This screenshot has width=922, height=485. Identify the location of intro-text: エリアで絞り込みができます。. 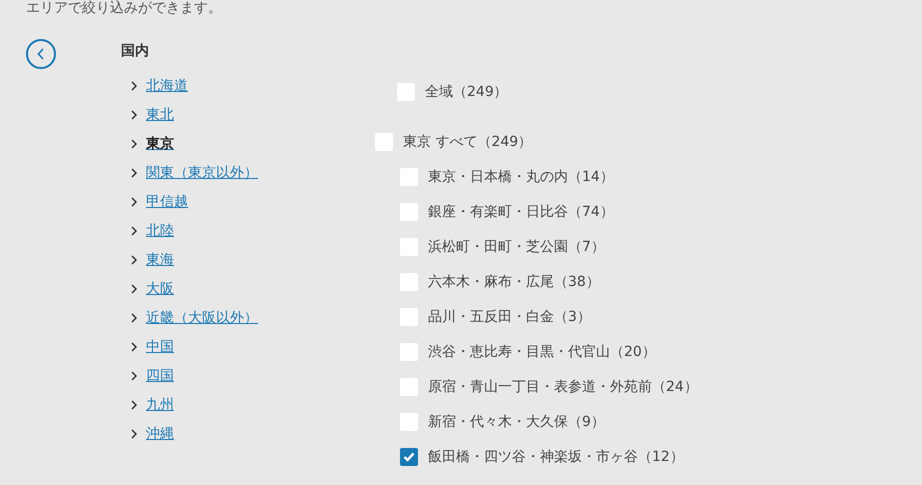
(124, 9).